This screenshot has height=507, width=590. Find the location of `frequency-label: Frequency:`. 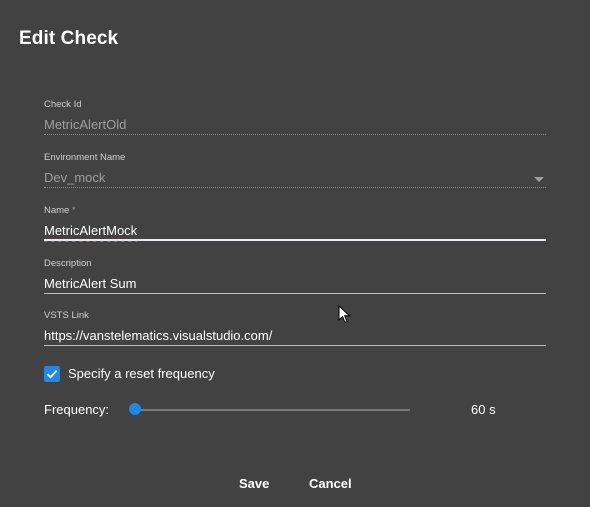

frequency-label: Frequency: is located at coordinates (77, 409).